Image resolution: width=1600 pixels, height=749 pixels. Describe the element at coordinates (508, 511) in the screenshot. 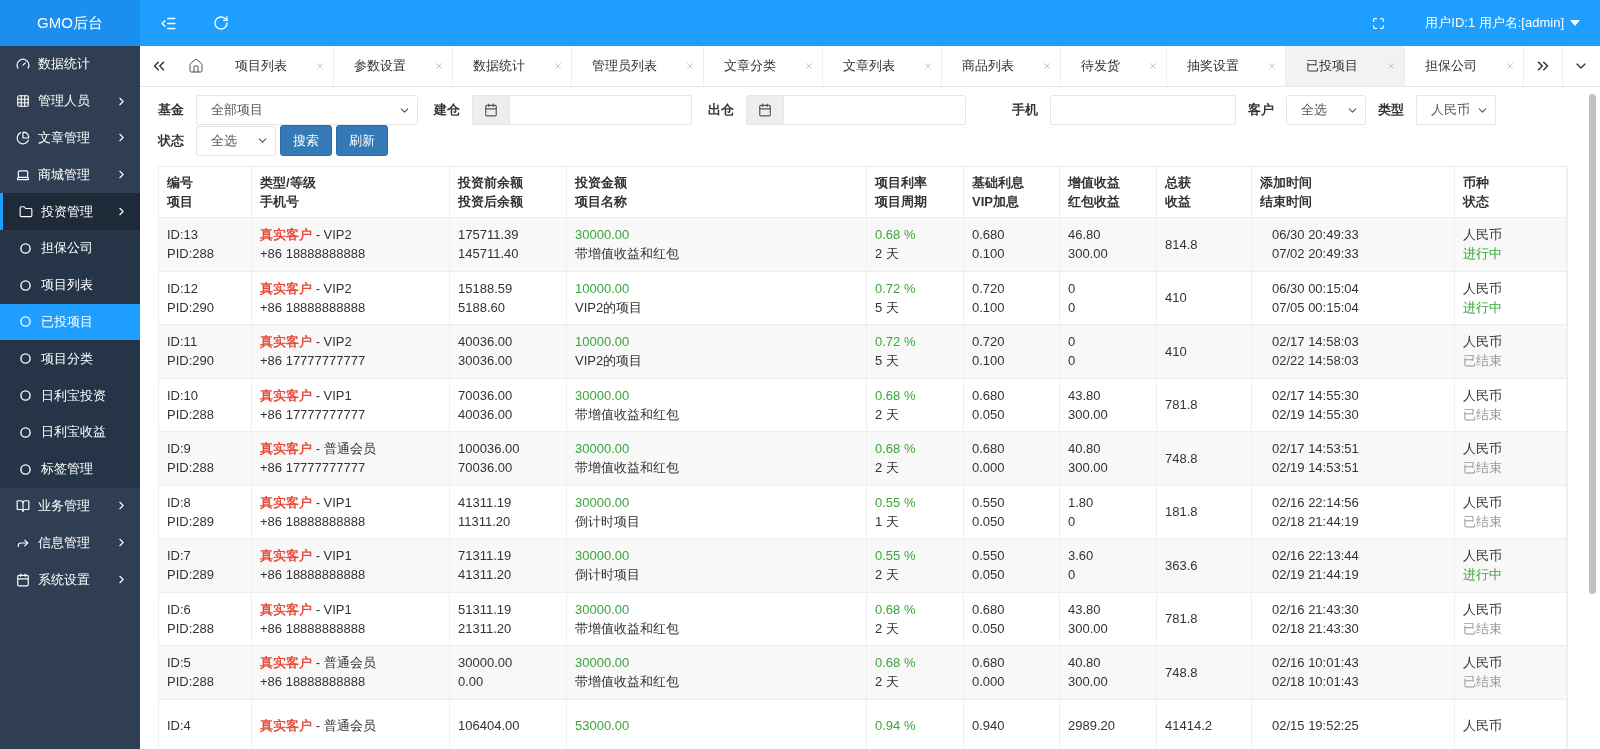

I see `table-cell: 41311.19 11311.20` at that location.